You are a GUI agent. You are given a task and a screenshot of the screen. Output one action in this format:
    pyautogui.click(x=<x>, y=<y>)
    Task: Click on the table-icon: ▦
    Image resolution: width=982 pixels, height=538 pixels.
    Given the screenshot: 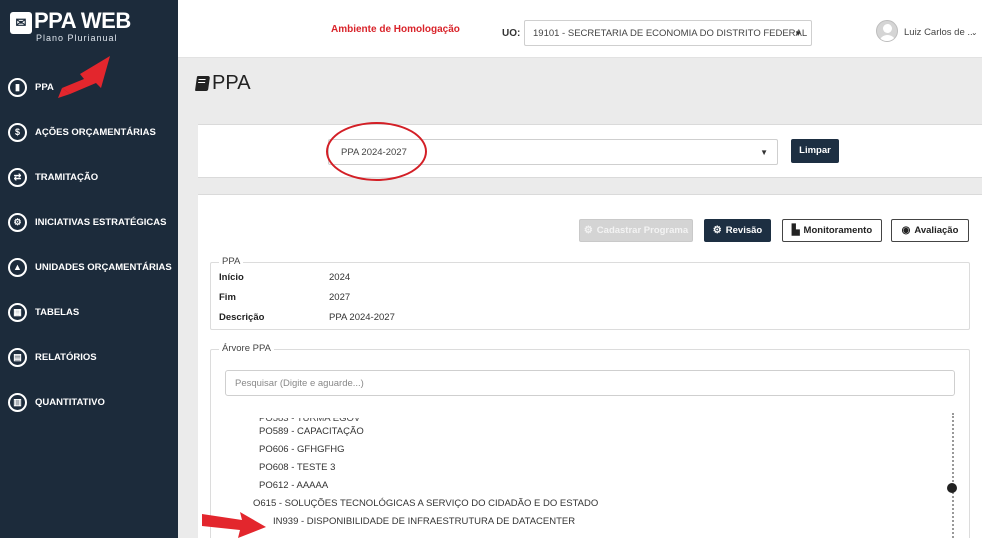 What is the action you would take?
    pyautogui.click(x=17, y=312)
    